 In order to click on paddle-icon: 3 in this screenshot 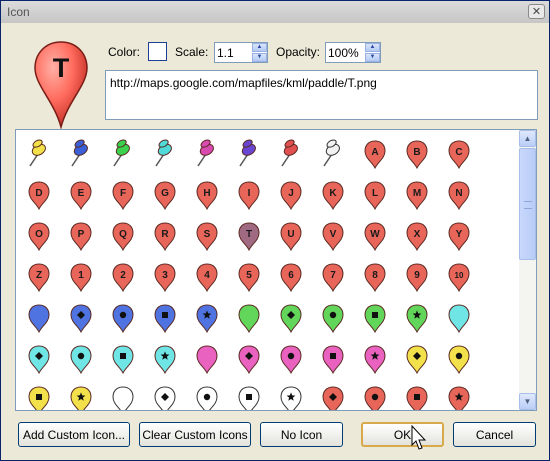, I will do `click(165, 278)`.